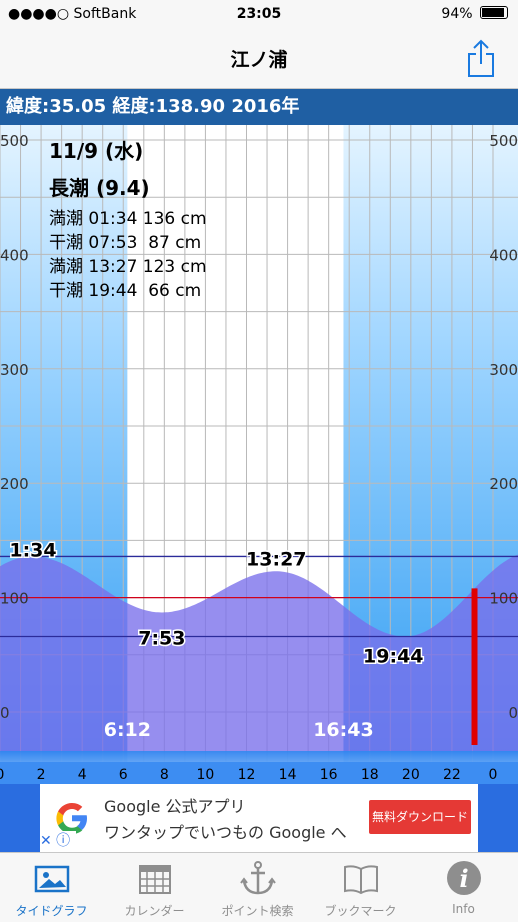  Describe the element at coordinates (128, 267) in the screenshot. I see `tide-event-row: 満潮 13:27 123 cm` at that location.